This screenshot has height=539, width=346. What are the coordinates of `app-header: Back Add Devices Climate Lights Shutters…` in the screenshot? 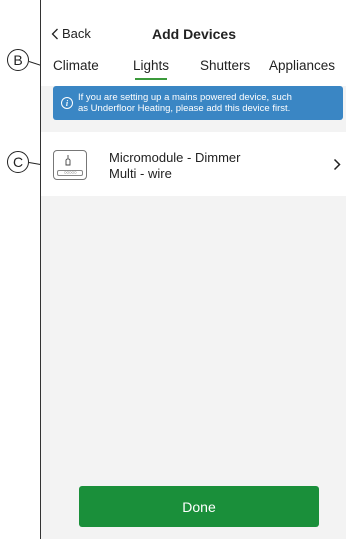 It's located at (193, 43).